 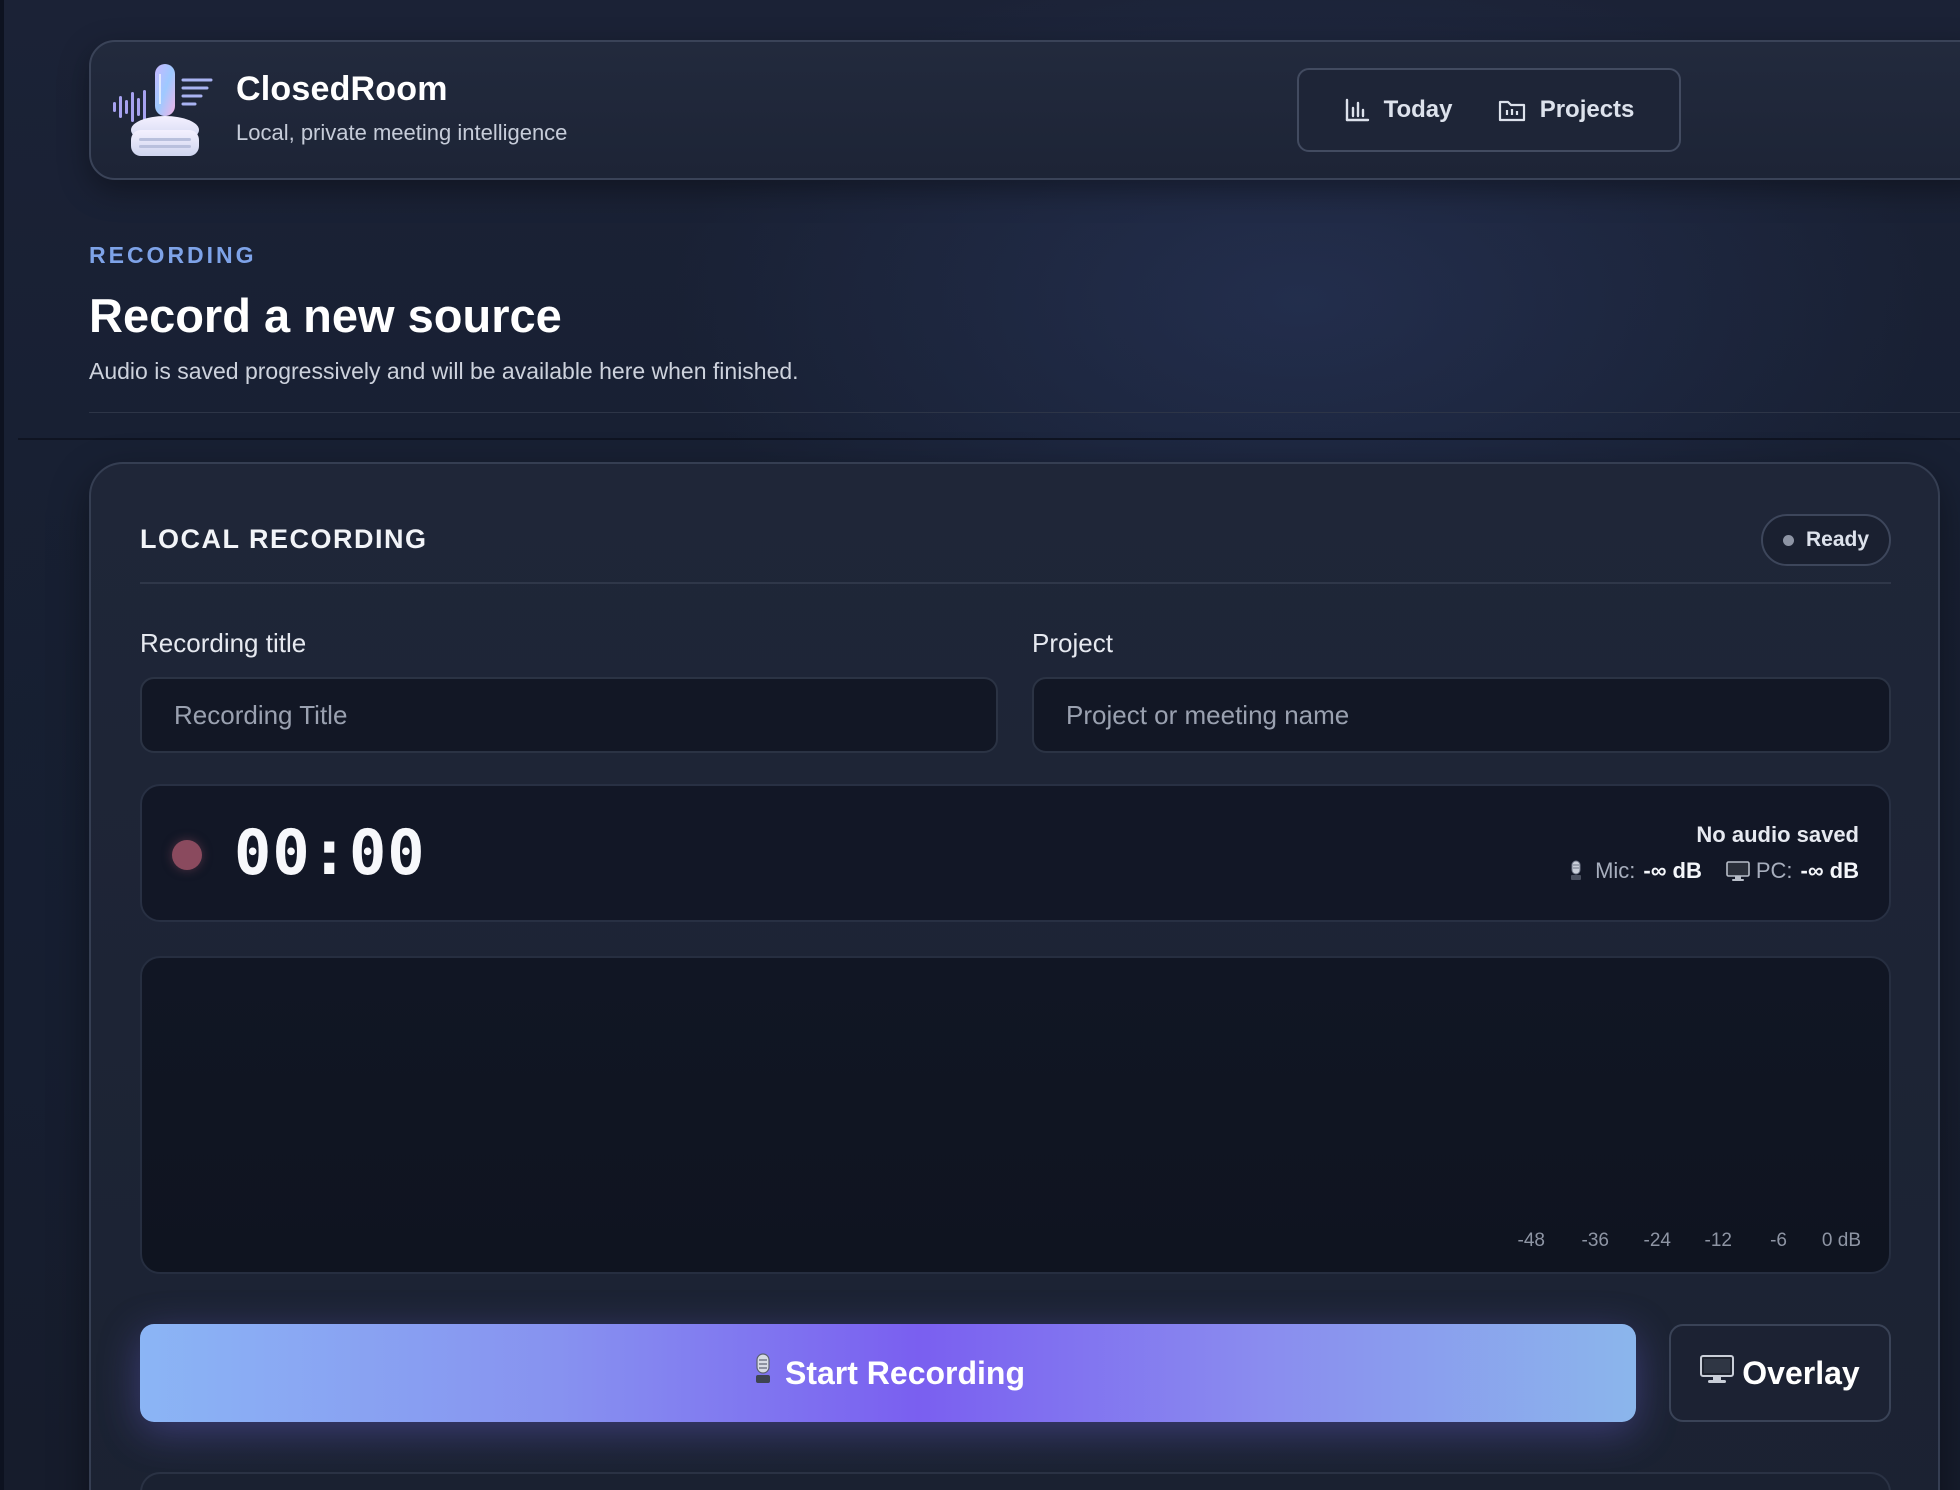 I want to click on nav-today-label: Today, so click(x=1418, y=109).